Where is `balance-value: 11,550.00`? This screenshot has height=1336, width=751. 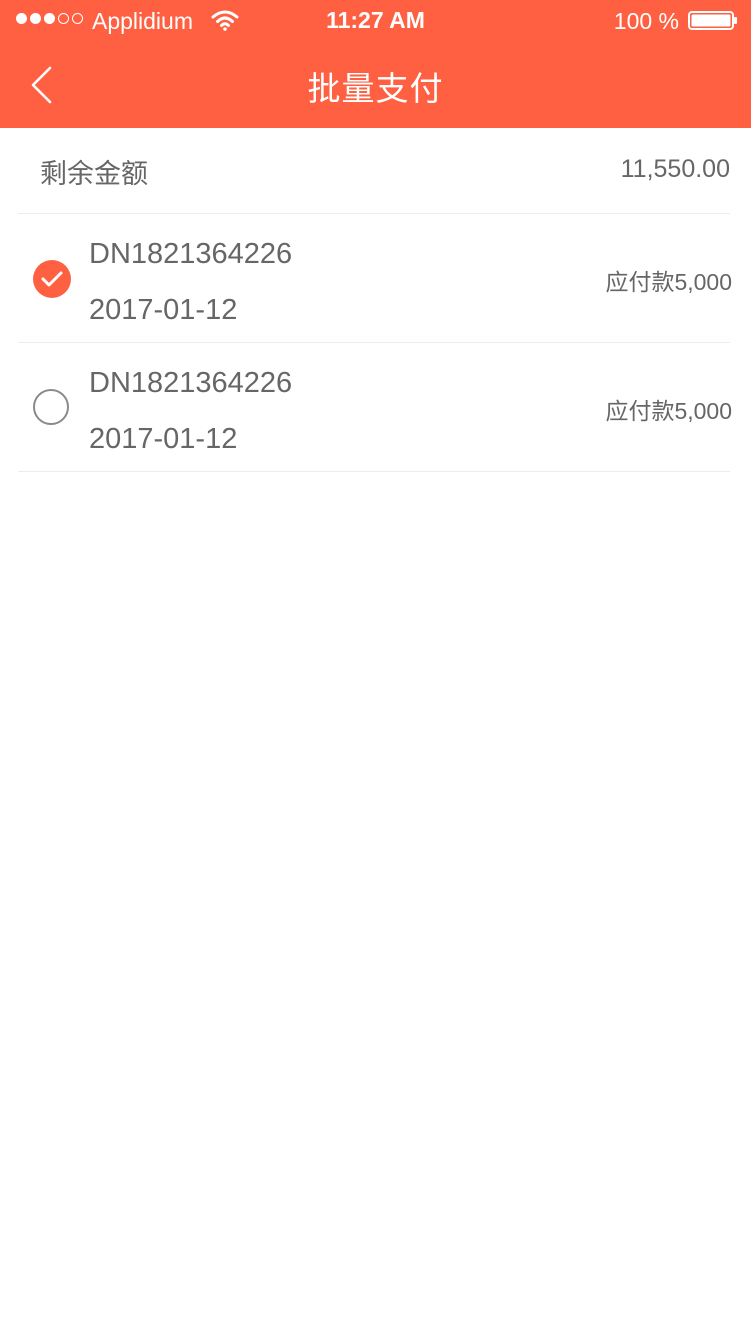 balance-value: 11,550.00 is located at coordinates (675, 169).